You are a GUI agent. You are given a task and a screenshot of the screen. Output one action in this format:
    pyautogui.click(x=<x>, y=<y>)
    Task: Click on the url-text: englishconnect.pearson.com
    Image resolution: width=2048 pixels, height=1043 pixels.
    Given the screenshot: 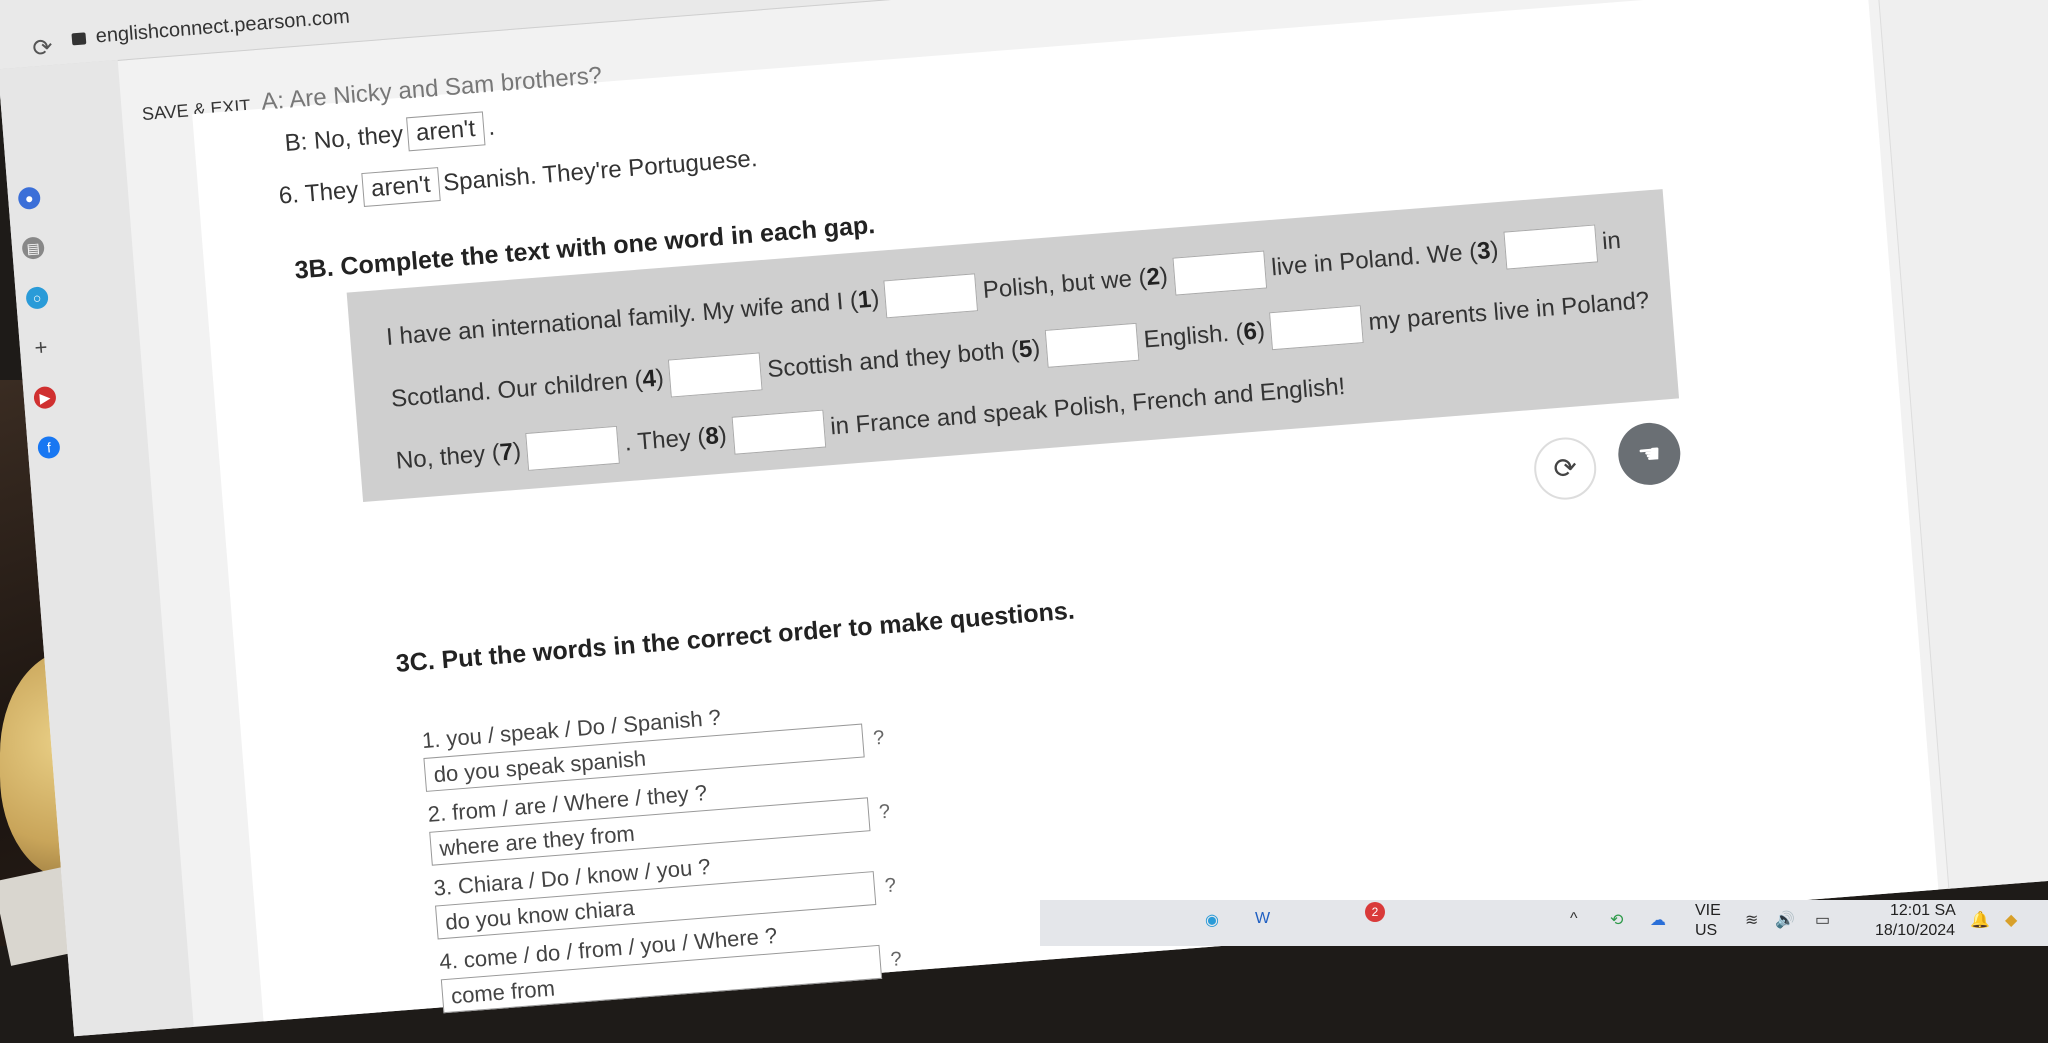 What is the action you would take?
    pyautogui.click(x=223, y=27)
    